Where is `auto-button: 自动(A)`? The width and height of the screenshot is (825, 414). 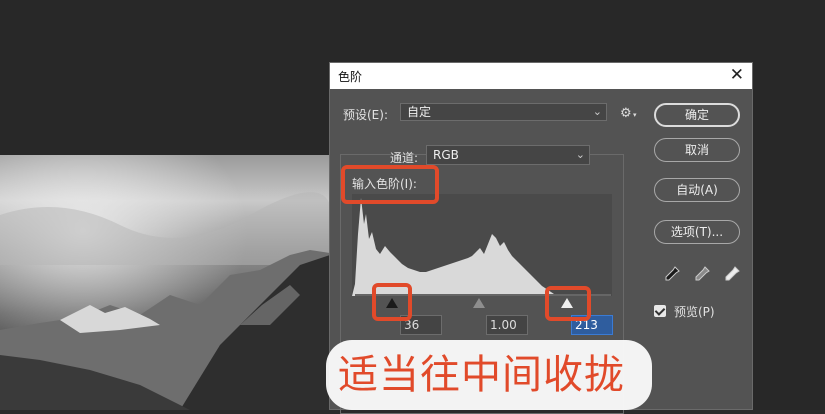
auto-button: 自动(A) is located at coordinates (697, 190).